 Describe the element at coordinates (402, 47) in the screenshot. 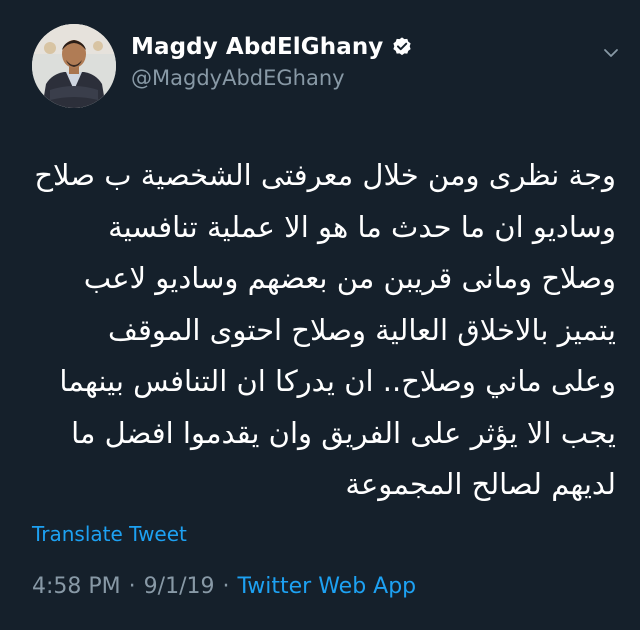

I see `verified-badge-icon` at that location.